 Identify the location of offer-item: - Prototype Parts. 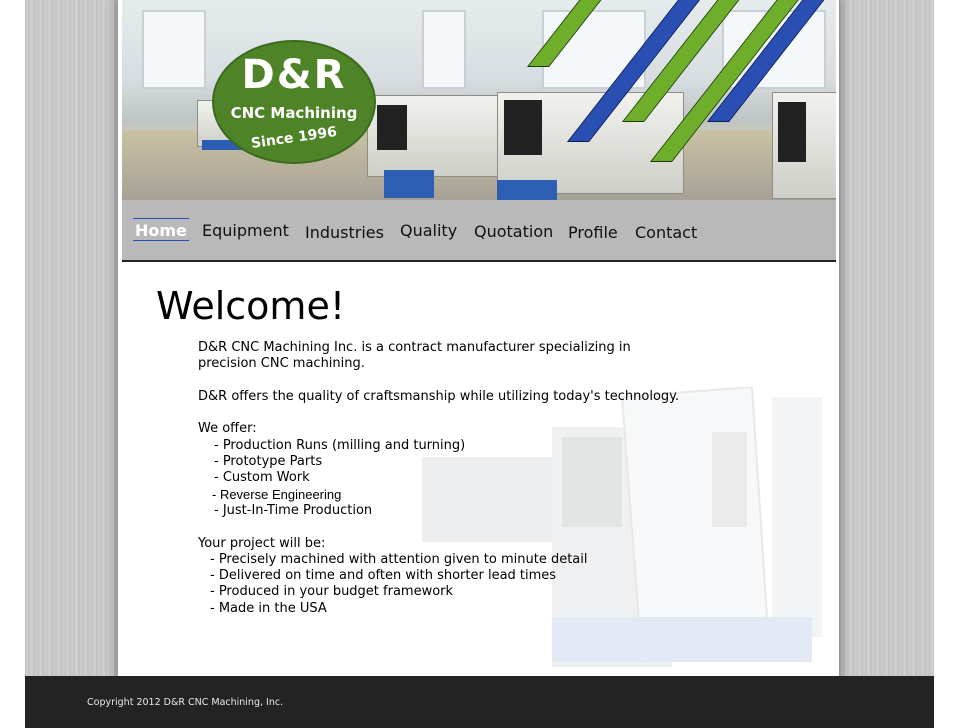
(268, 462).